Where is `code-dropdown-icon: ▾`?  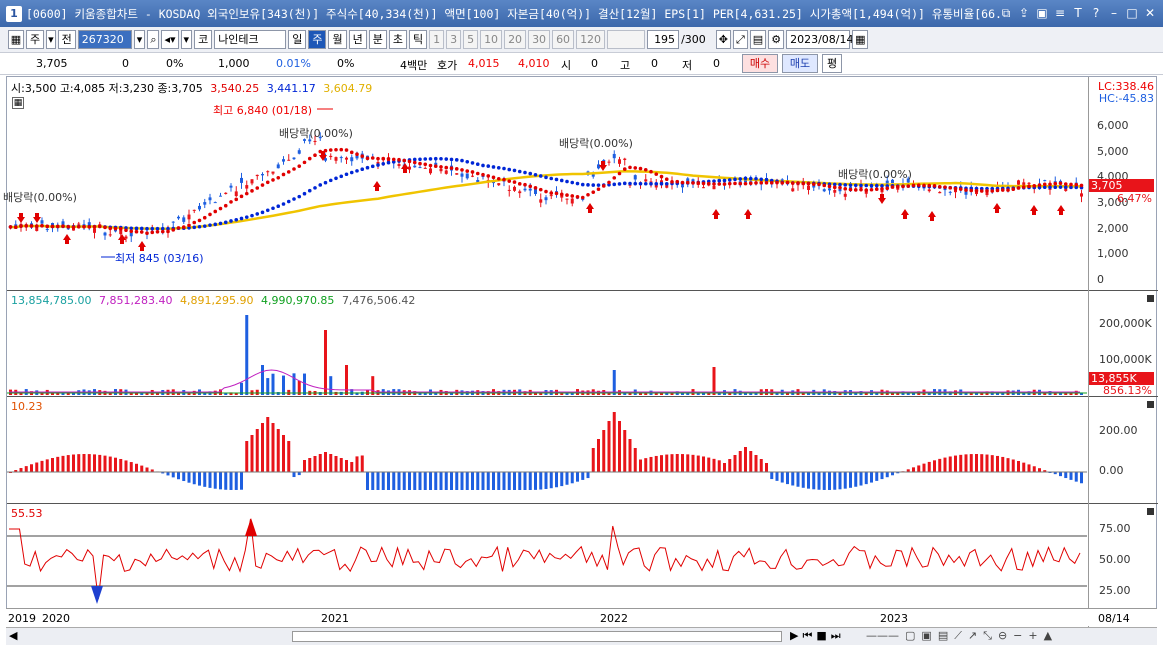 code-dropdown-icon: ▾ is located at coordinates (139, 39).